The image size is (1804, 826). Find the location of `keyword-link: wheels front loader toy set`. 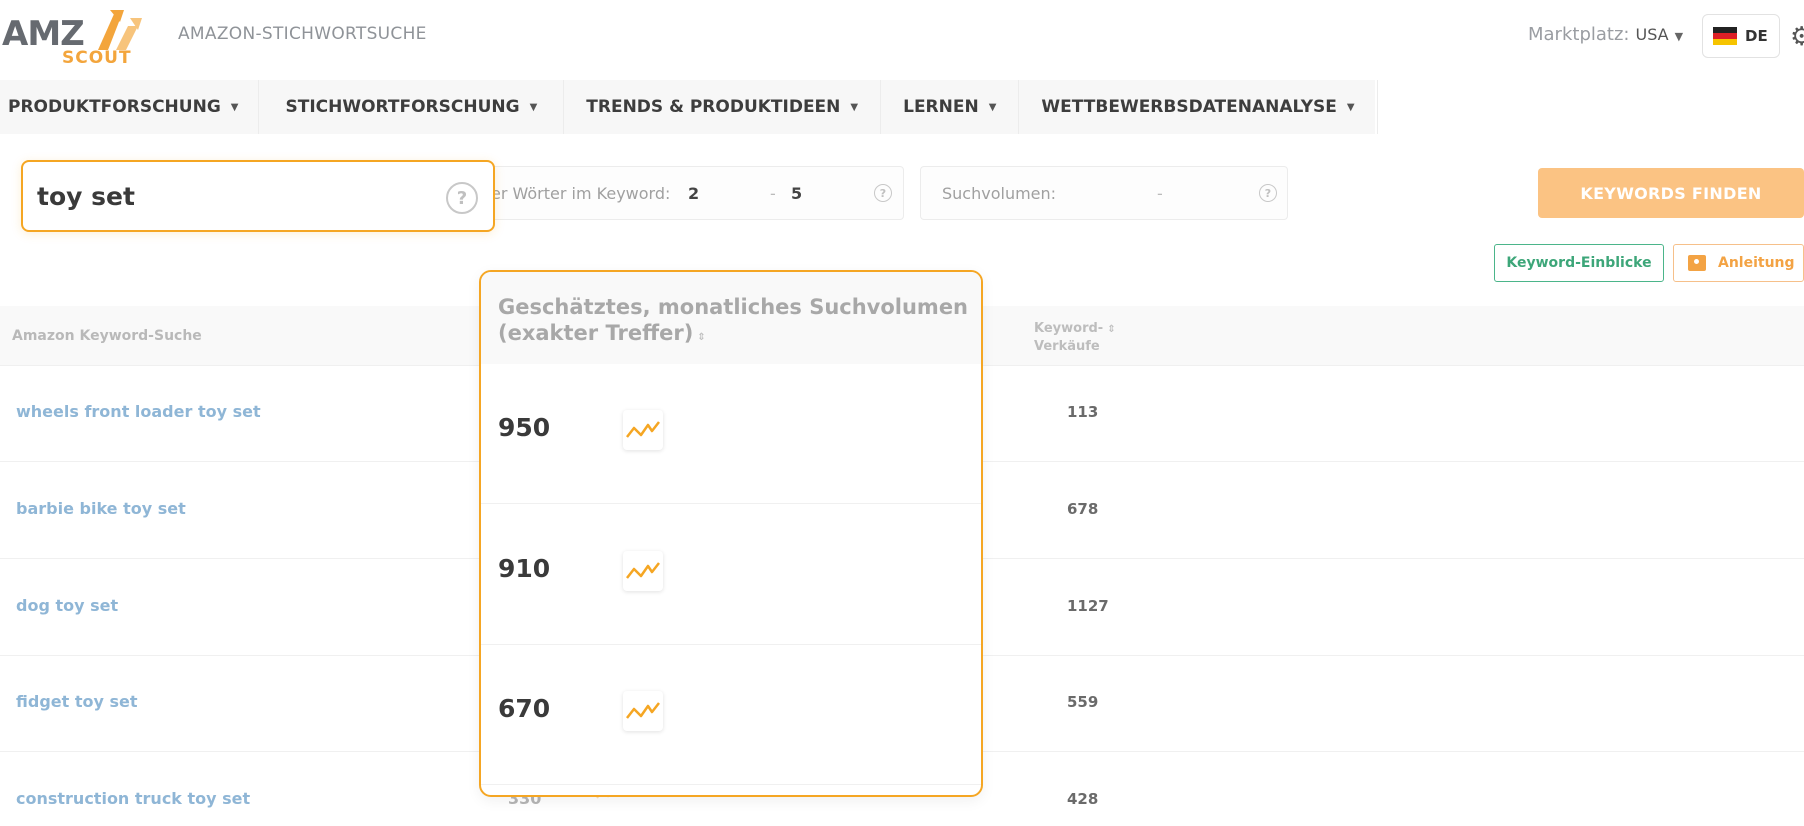

keyword-link: wheels front loader toy set is located at coordinates (138, 411).